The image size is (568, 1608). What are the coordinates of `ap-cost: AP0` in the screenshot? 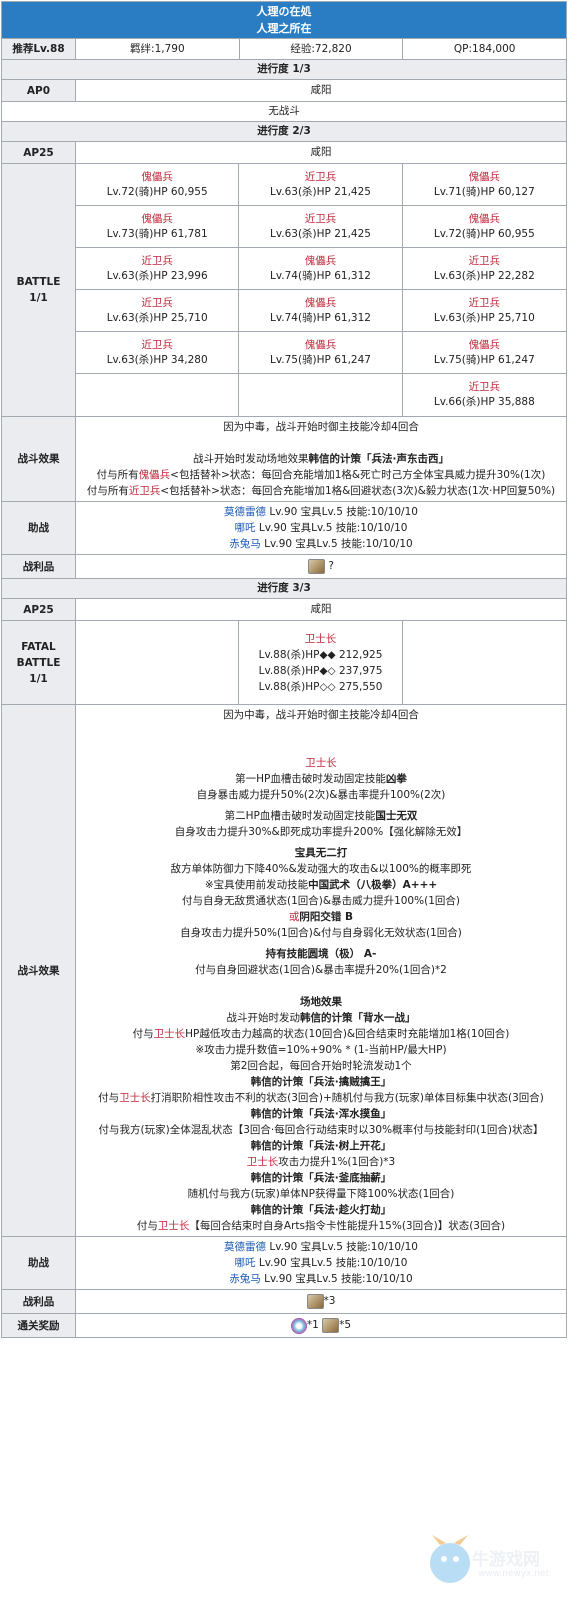 It's located at (39, 90).